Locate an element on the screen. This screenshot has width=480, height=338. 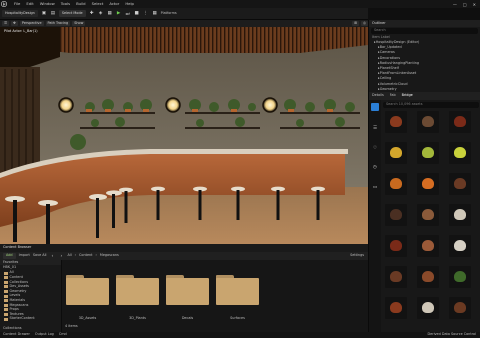
forward-icon: › is located at coordinates (61, 256).